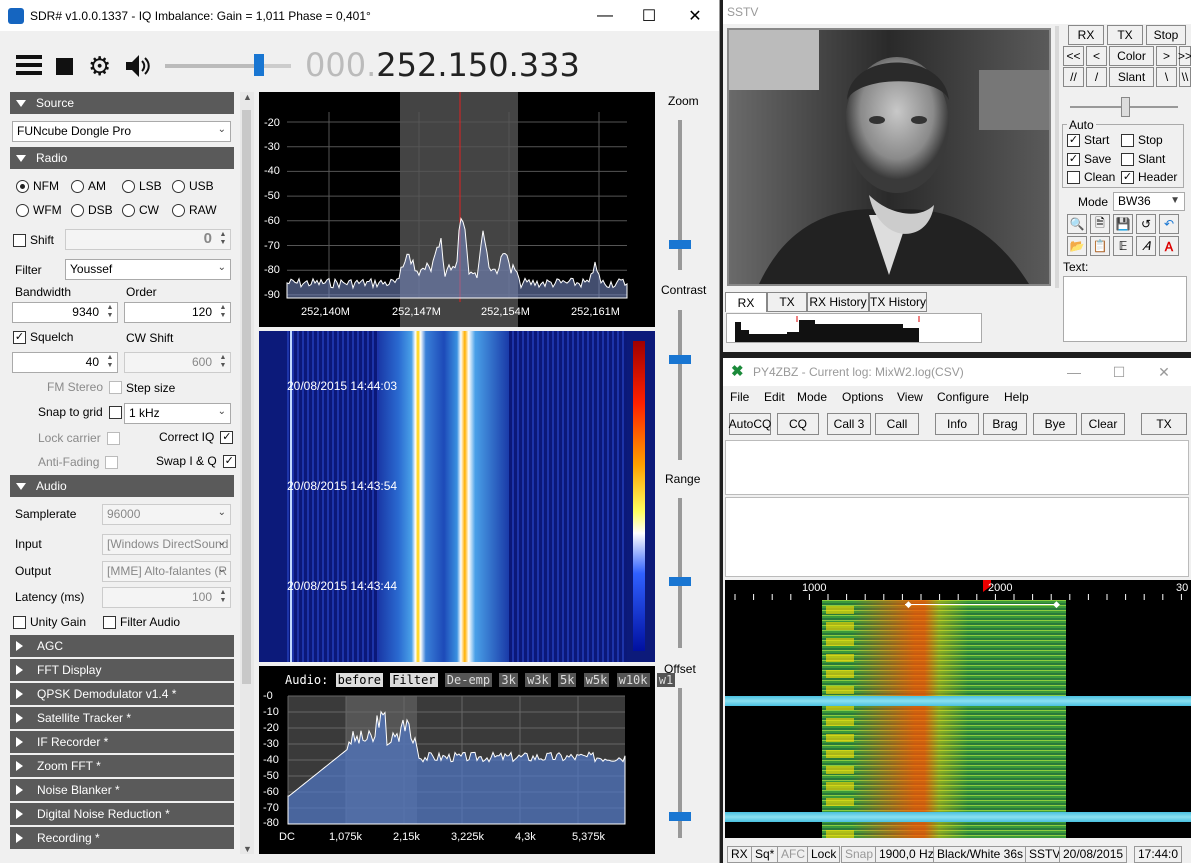 This screenshot has width=1191, height=863. Describe the element at coordinates (957, 12) in the screenshot. I see `sstv-titlebar: SSTV` at that location.